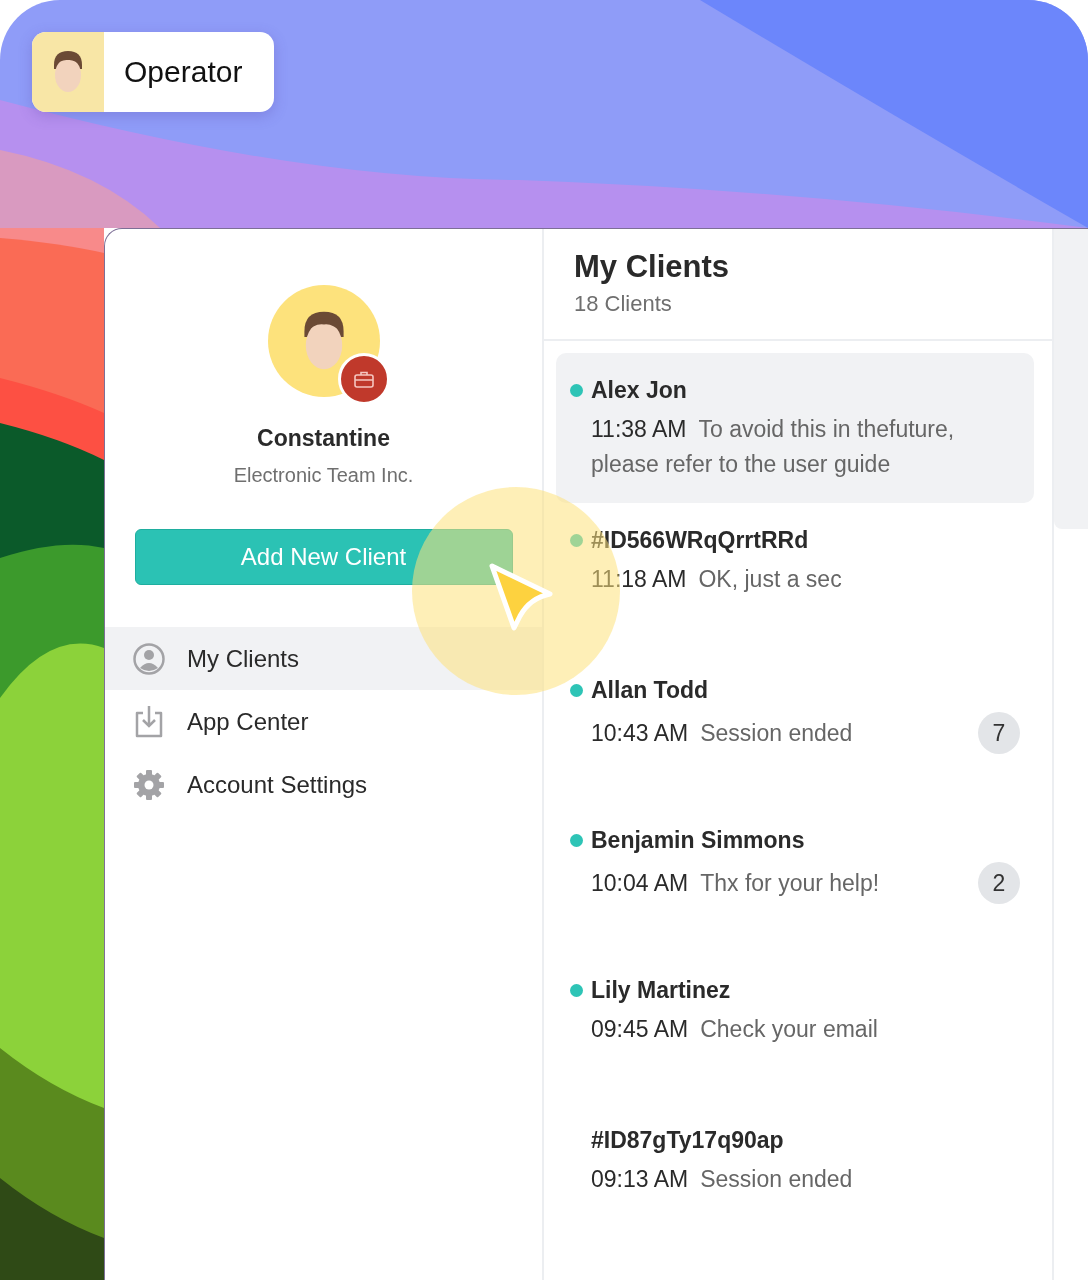 The width and height of the screenshot is (1088, 1280). I want to click on client-message: 10:04 AM Thx for your help!, so click(736, 883).